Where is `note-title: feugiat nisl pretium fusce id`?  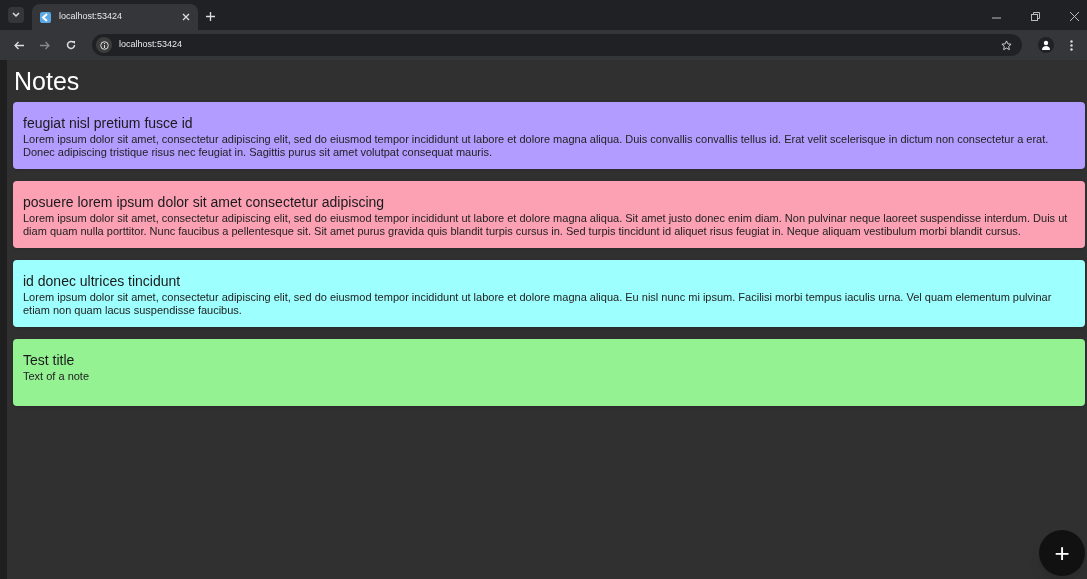 note-title: feugiat nisl pretium fusce id is located at coordinates (108, 123).